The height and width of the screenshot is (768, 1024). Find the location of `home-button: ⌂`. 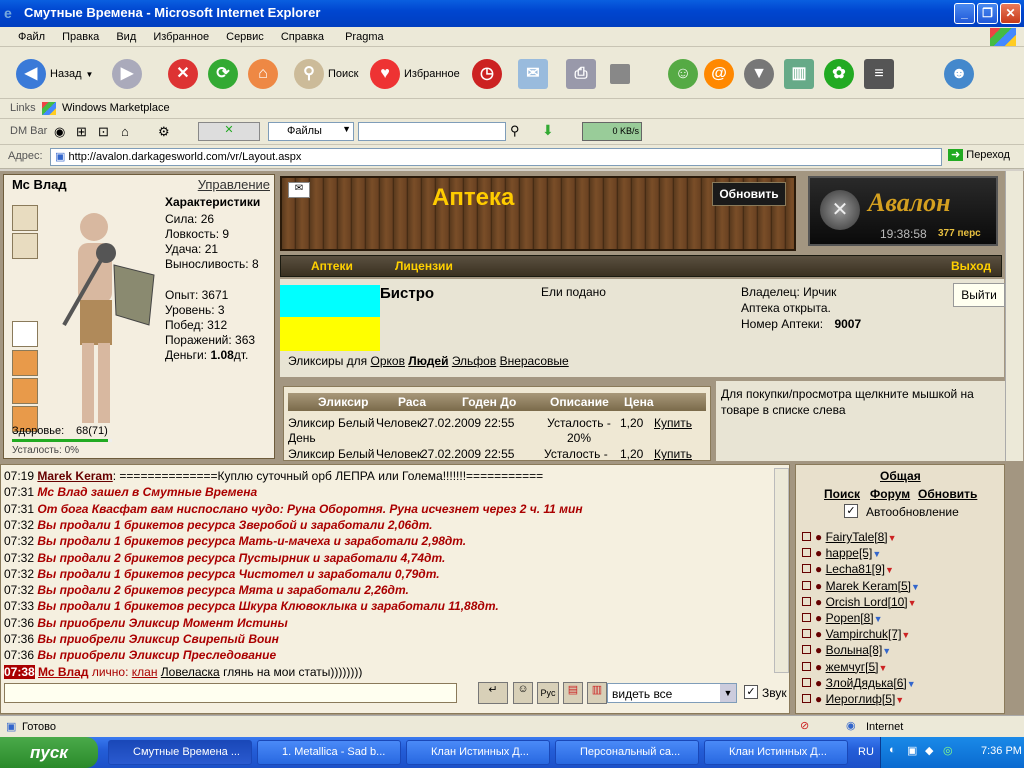

home-button: ⌂ is located at coordinates (263, 74).